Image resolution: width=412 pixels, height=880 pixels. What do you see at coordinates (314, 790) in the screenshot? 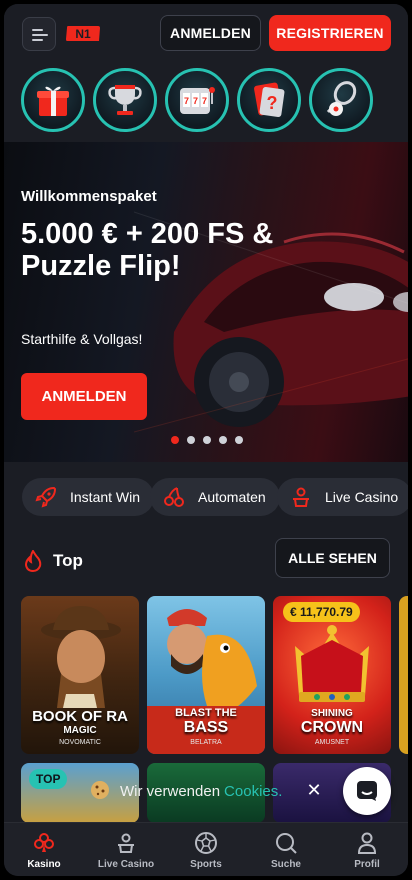
I see `cookie-close-icon: ✕` at bounding box center [314, 790].